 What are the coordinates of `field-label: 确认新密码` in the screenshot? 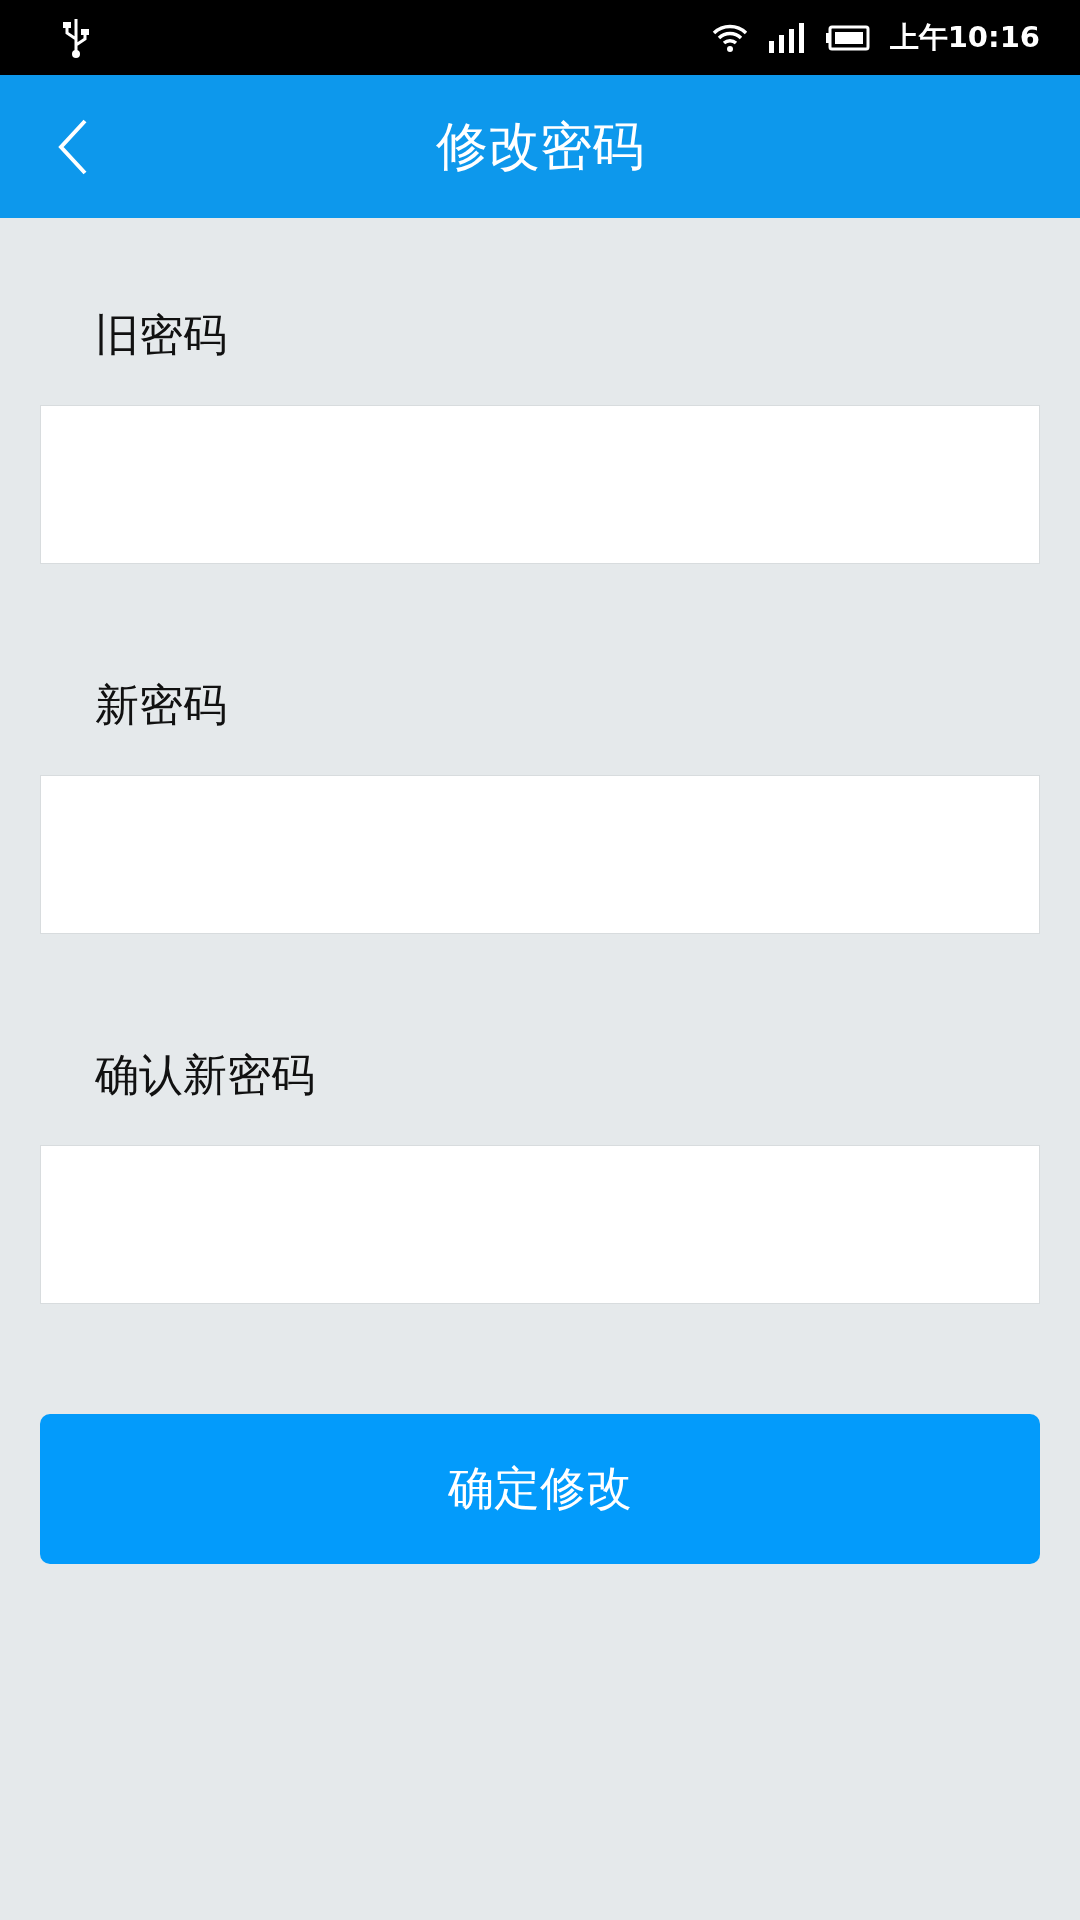 It's located at (205, 1075).